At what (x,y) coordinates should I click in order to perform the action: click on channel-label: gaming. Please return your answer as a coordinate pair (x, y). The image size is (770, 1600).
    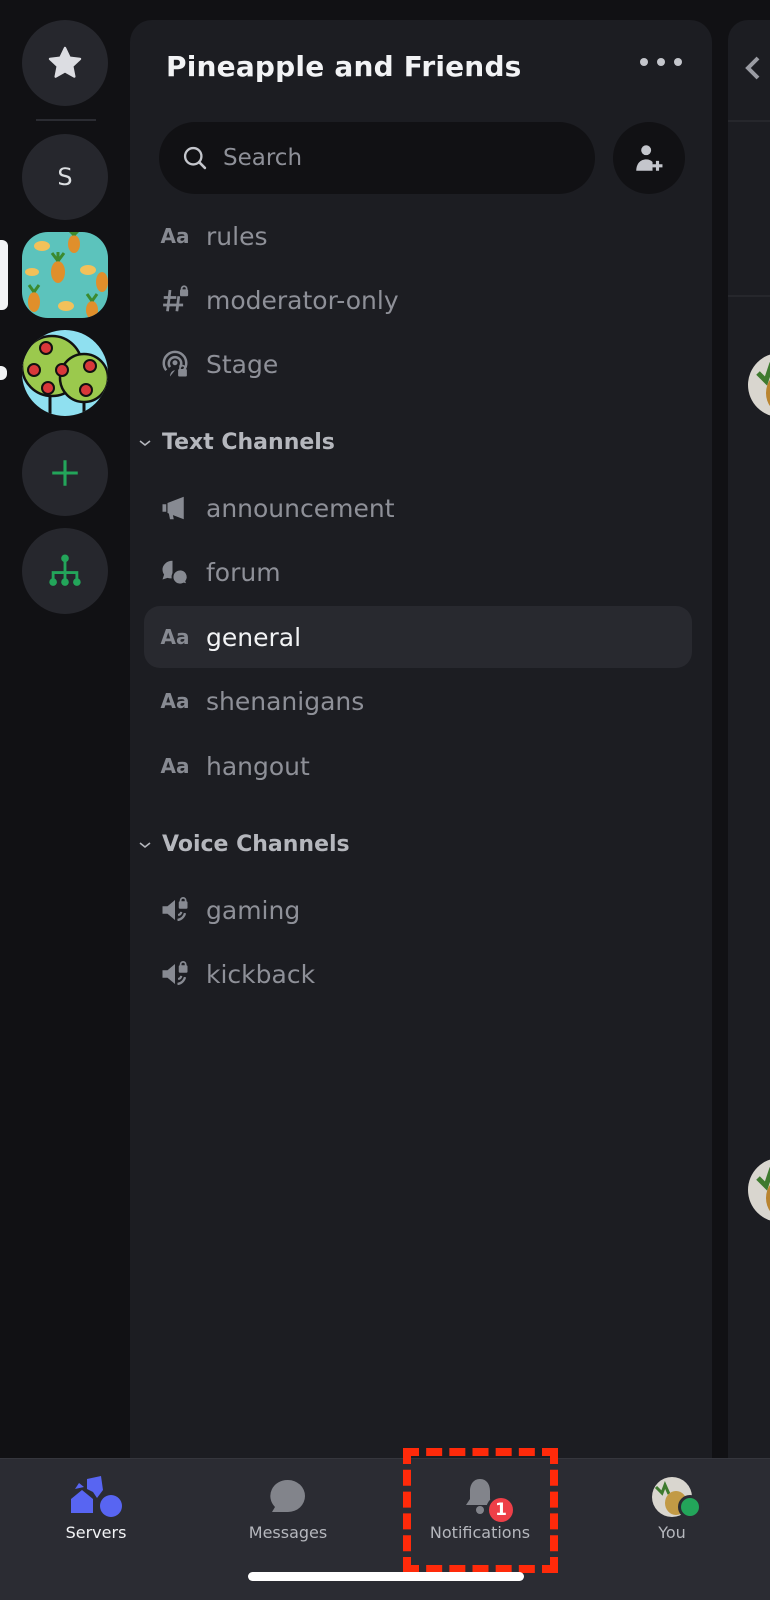
    Looking at the image, I should click on (253, 910).